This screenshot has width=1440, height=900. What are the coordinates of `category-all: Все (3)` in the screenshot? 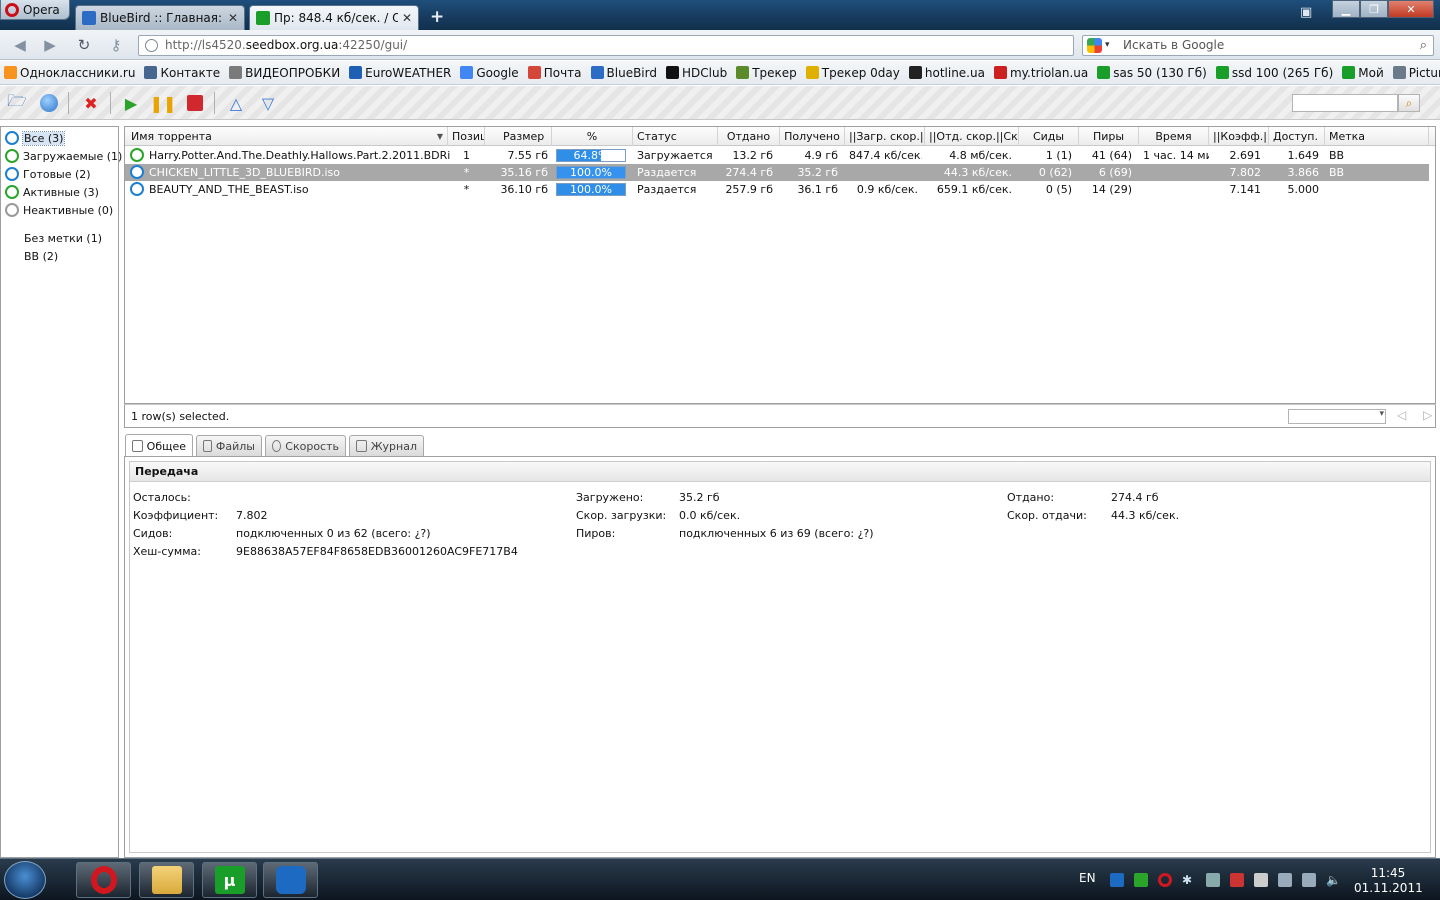 It's located at (35, 138).